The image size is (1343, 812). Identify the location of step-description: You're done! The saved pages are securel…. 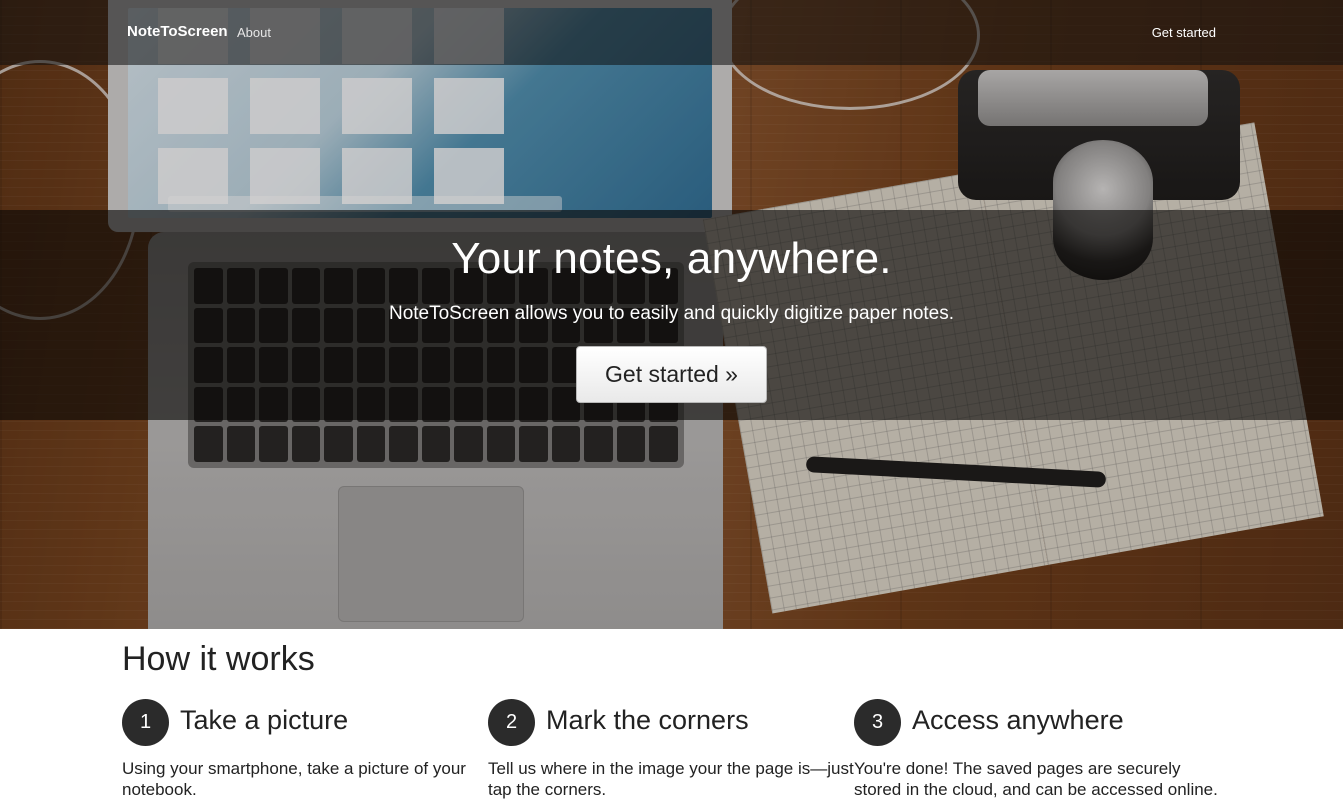
(1036, 779).